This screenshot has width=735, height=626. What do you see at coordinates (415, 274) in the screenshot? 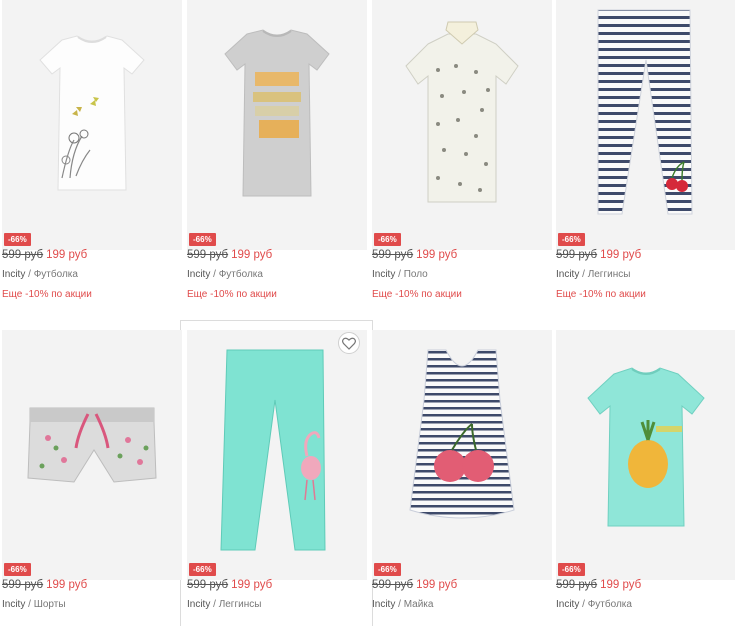
I see `product-category: Поло` at bounding box center [415, 274].